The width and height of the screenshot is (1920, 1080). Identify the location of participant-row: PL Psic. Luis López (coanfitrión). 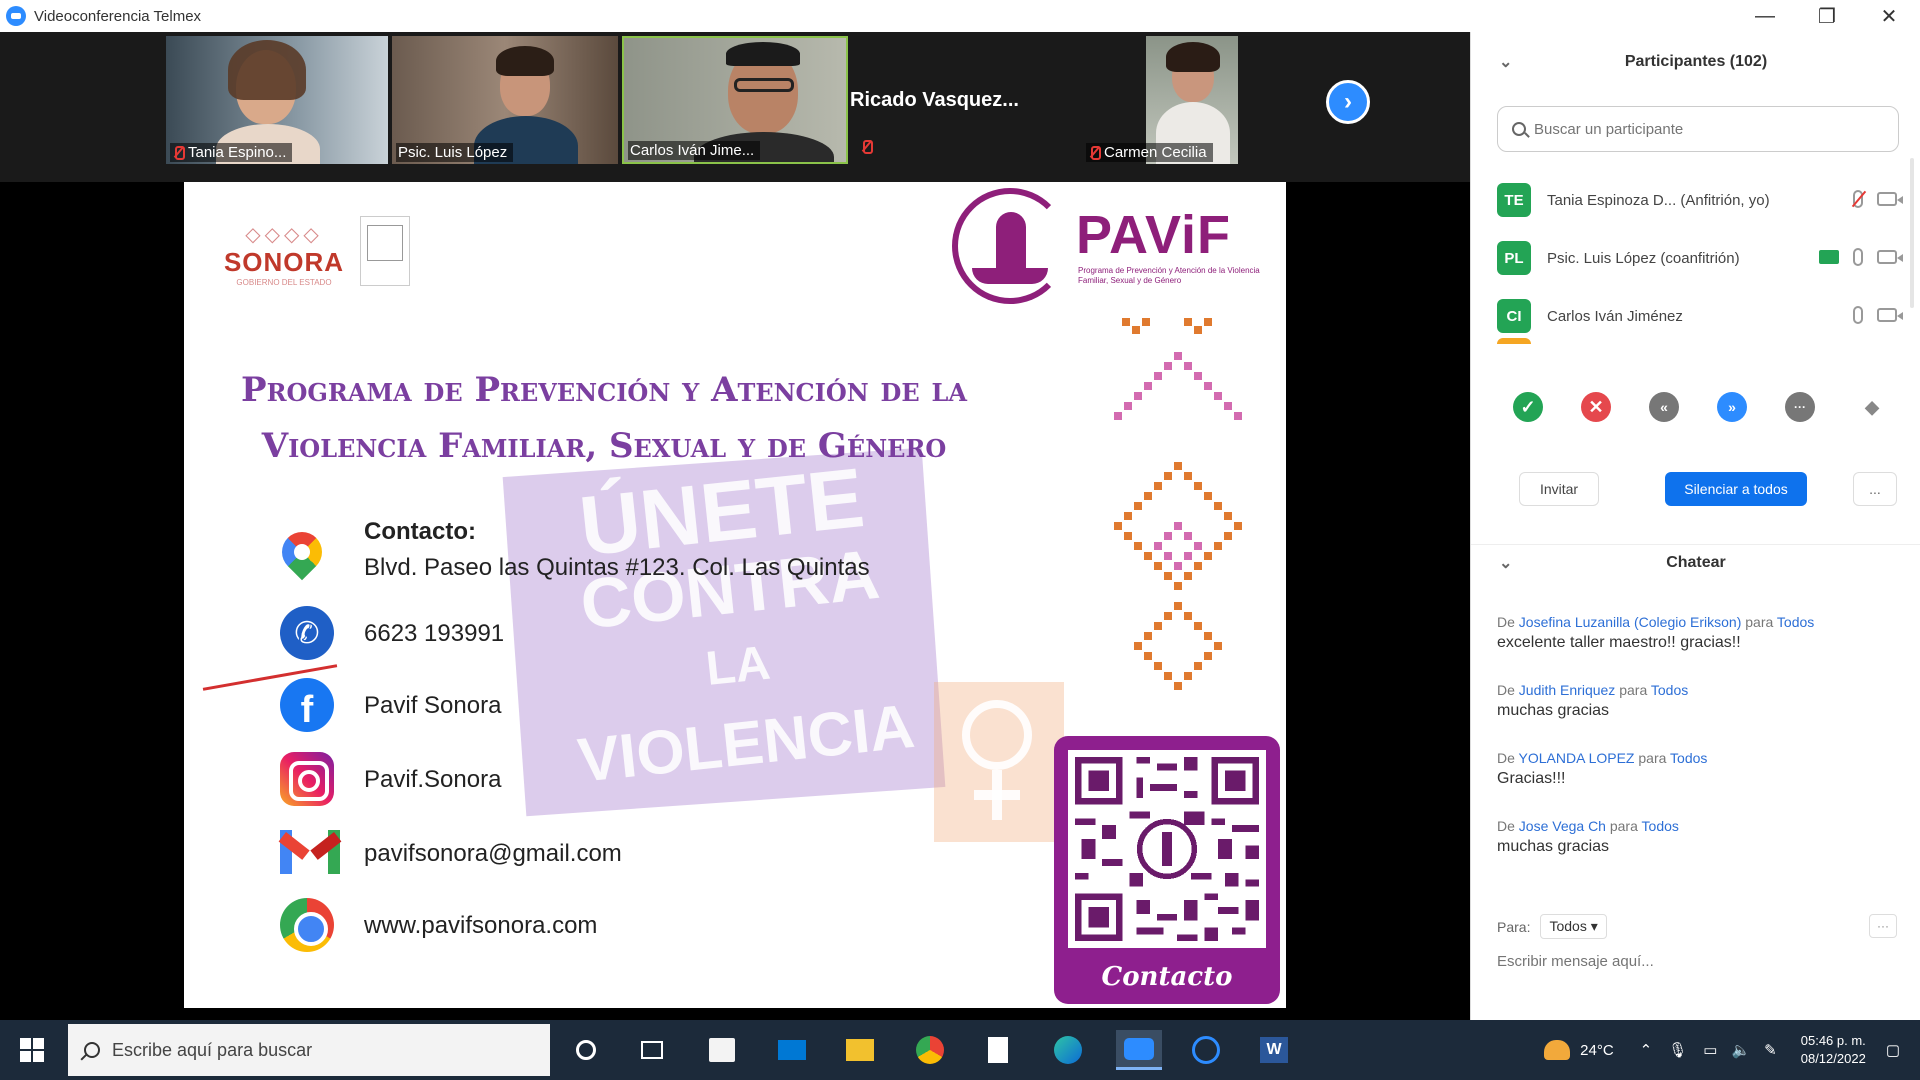
(1700, 258).